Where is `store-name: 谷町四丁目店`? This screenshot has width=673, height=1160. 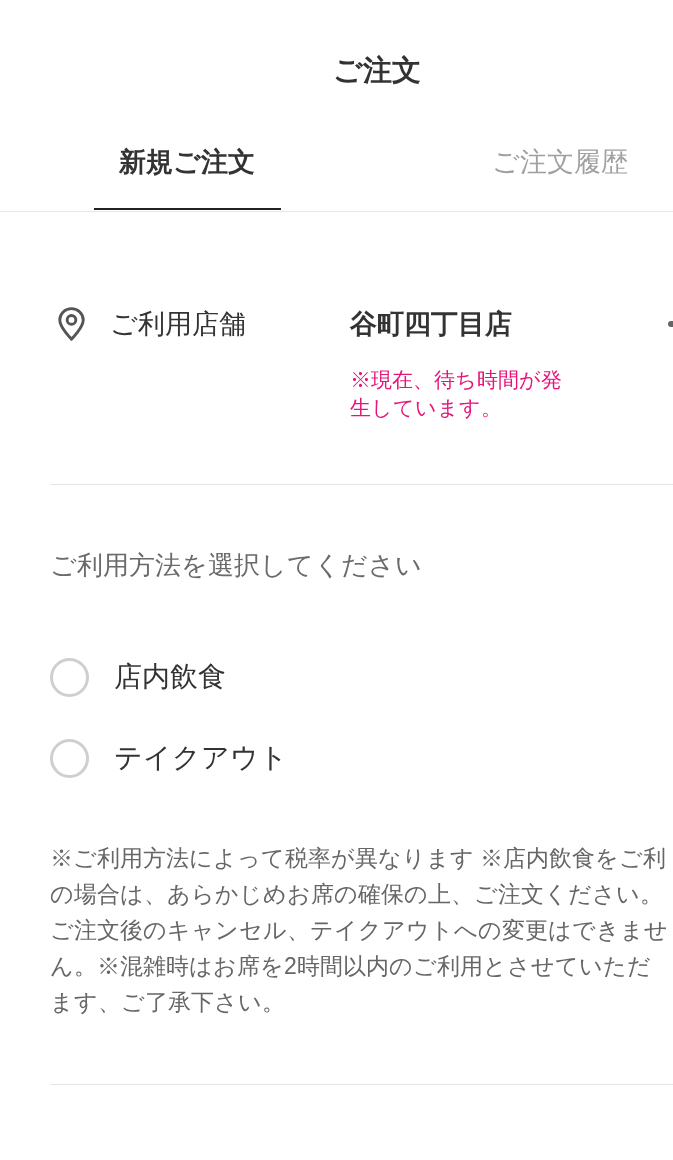 store-name: 谷町四丁目店 is located at coordinates (456, 324).